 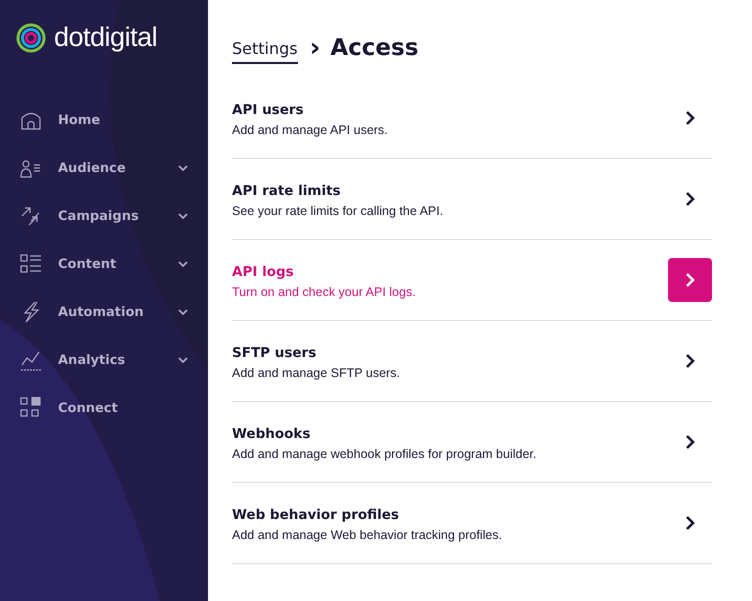 What do you see at coordinates (338, 211) in the screenshot?
I see `item-description: See your rate limits for calling the API.` at bounding box center [338, 211].